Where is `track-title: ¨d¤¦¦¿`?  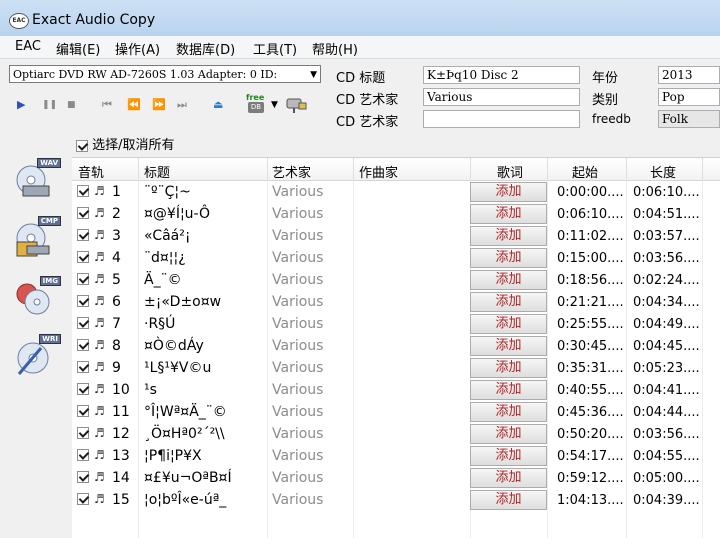 track-title: ¨d¤¦¦¿ is located at coordinates (165, 258).